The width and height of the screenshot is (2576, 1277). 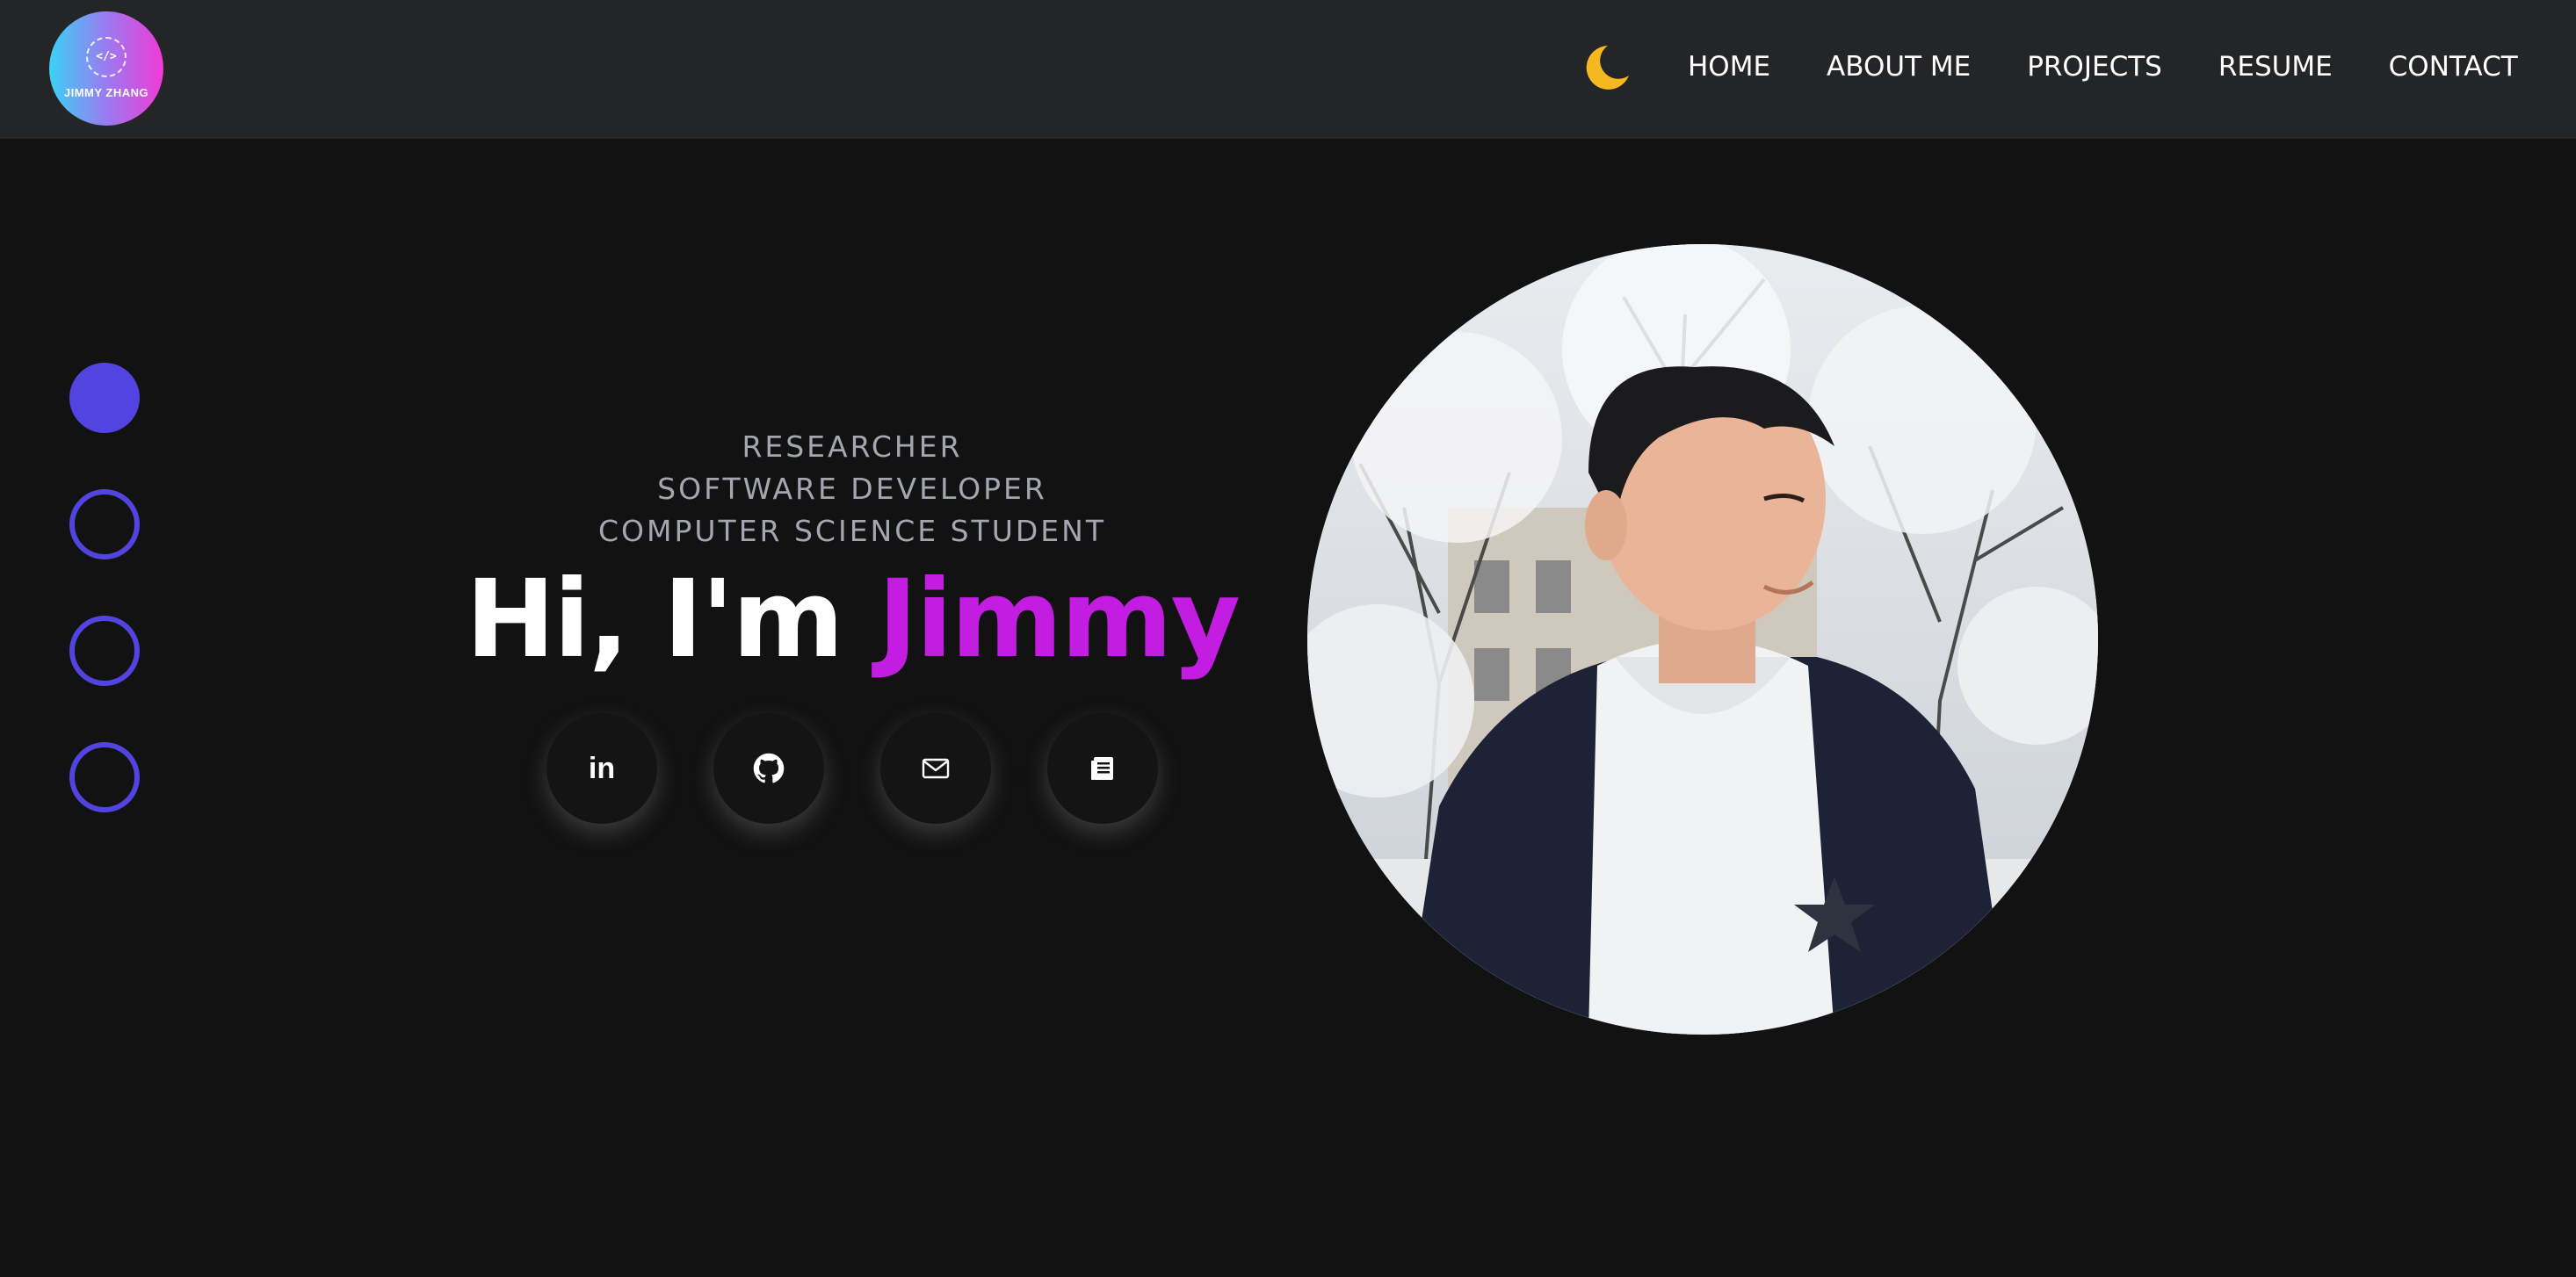 What do you see at coordinates (852, 619) in the screenshot?
I see `hero-title: Hi, I'm Jimmy` at bounding box center [852, 619].